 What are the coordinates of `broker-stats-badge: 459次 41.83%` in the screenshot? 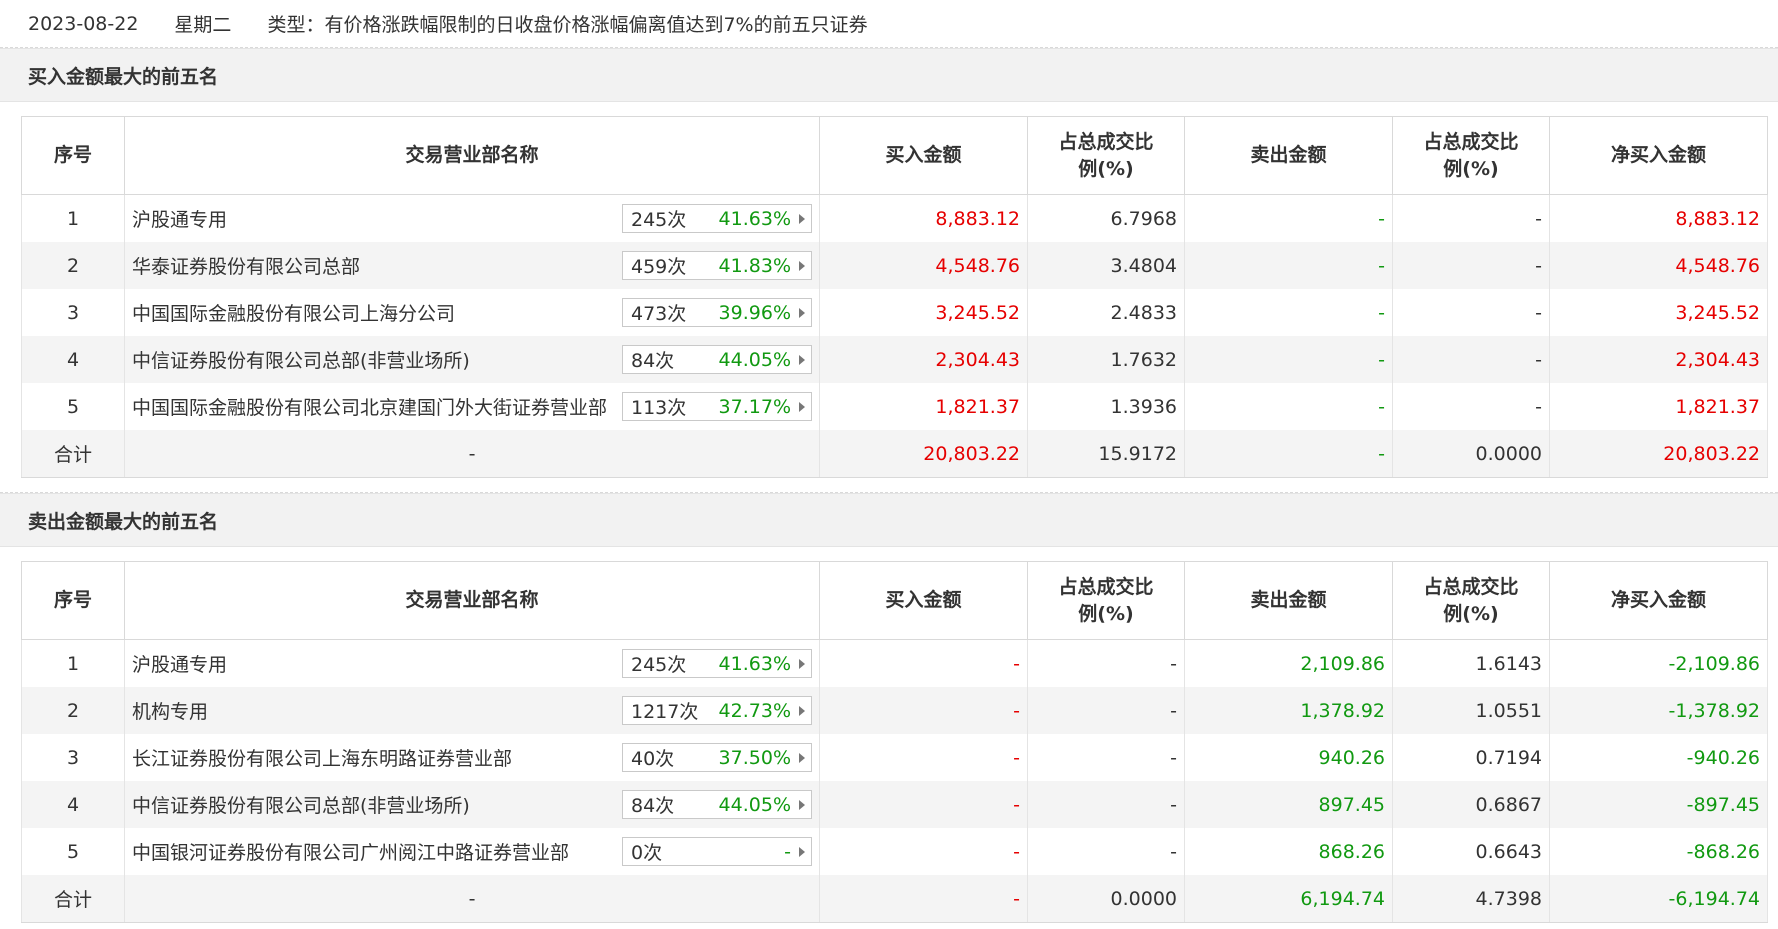 It's located at (717, 265).